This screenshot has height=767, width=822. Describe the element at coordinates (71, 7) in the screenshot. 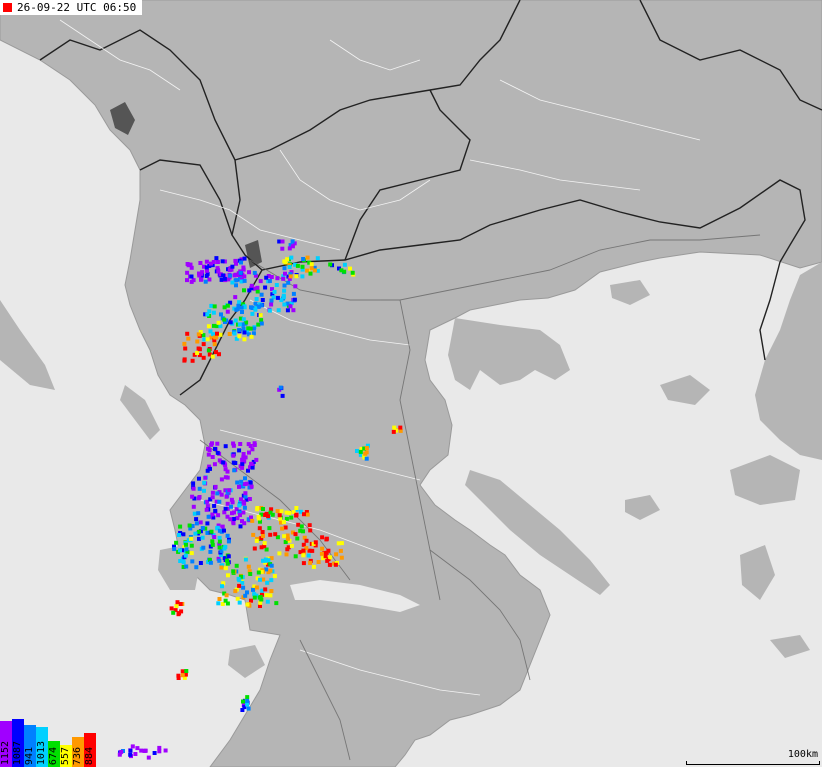

I see `timestamp-label: 26-09-22 UTC 06:50` at that location.